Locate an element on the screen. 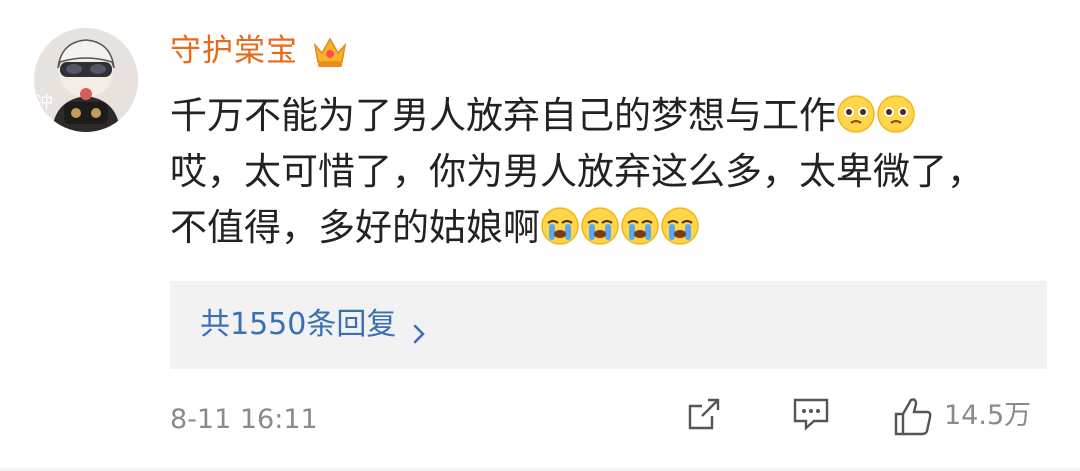 The width and height of the screenshot is (1080, 471). like-button: 14.5万 is located at coordinates (961, 416).